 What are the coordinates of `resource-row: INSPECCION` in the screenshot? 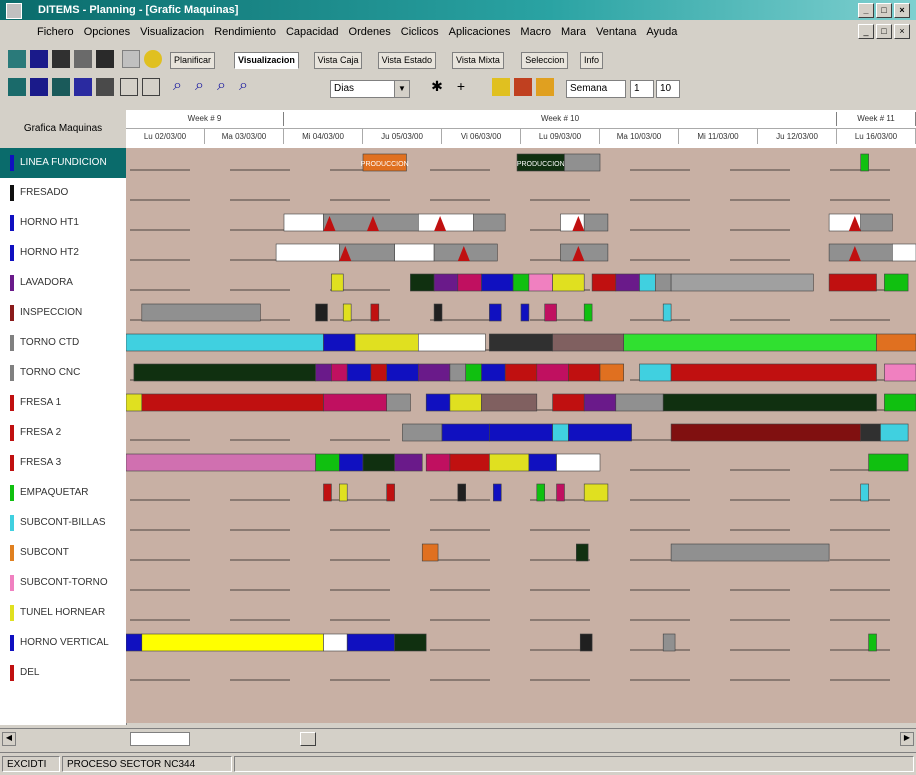 It's located at (63, 313).